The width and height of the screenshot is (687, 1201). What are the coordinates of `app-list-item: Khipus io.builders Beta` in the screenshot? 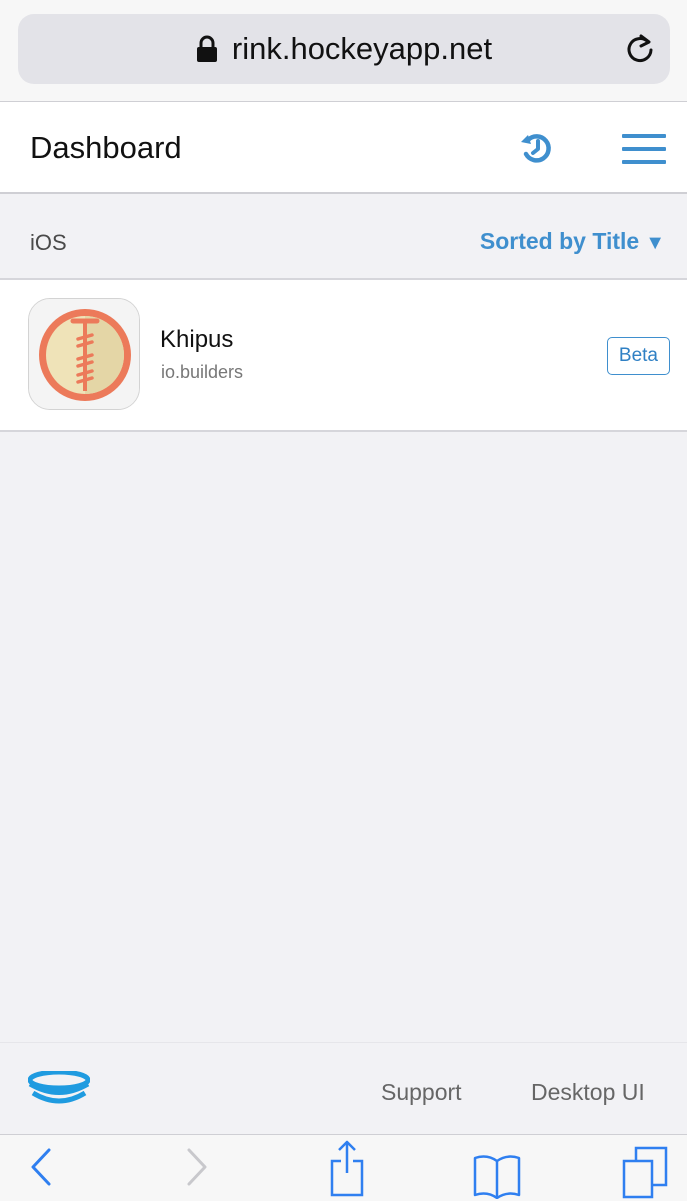 It's located at (343, 356).